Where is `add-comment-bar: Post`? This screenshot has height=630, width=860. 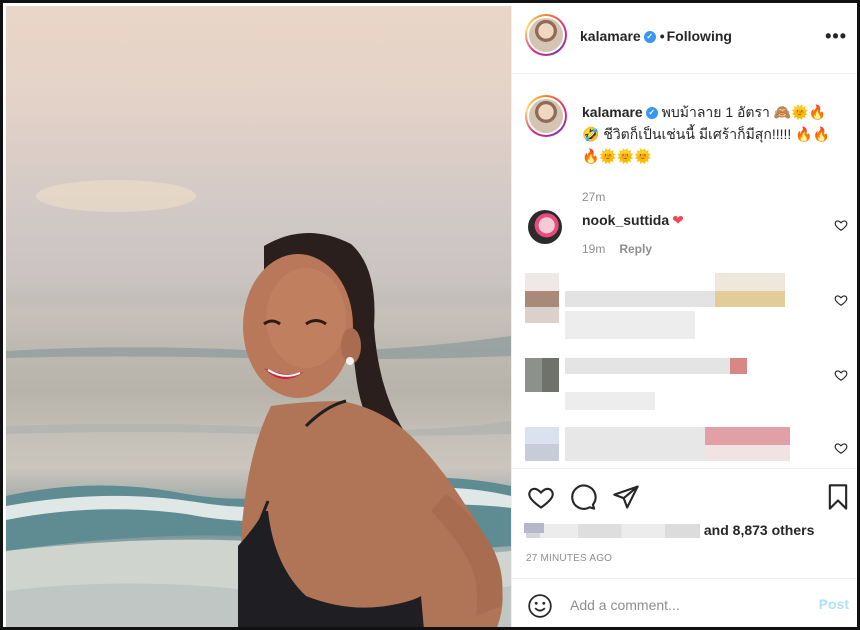 add-comment-bar: Post is located at coordinates (684, 602).